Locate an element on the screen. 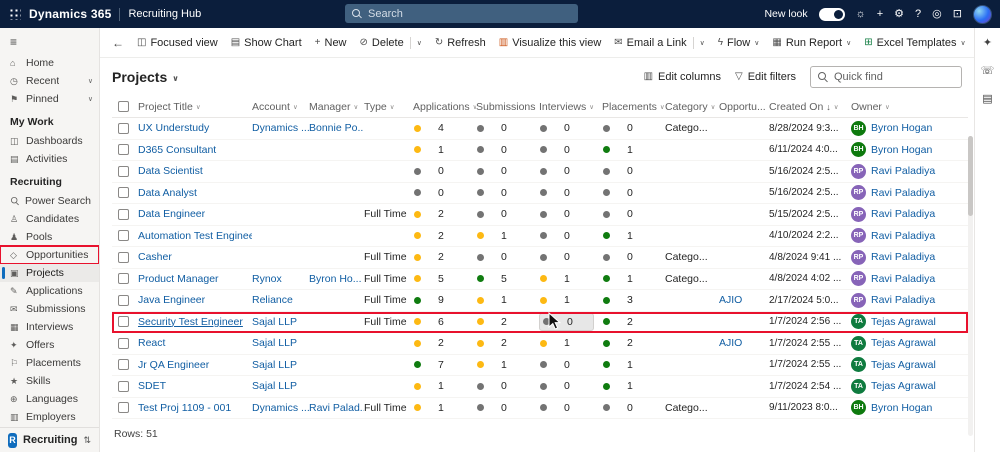  command-flow: ϟ Flow ∨ is located at coordinates (739, 43).